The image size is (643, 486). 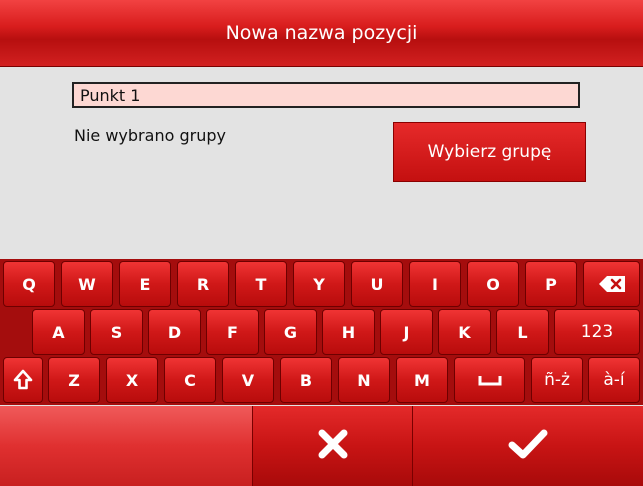 What do you see at coordinates (435, 284) in the screenshot?
I see `key-i: I` at bounding box center [435, 284].